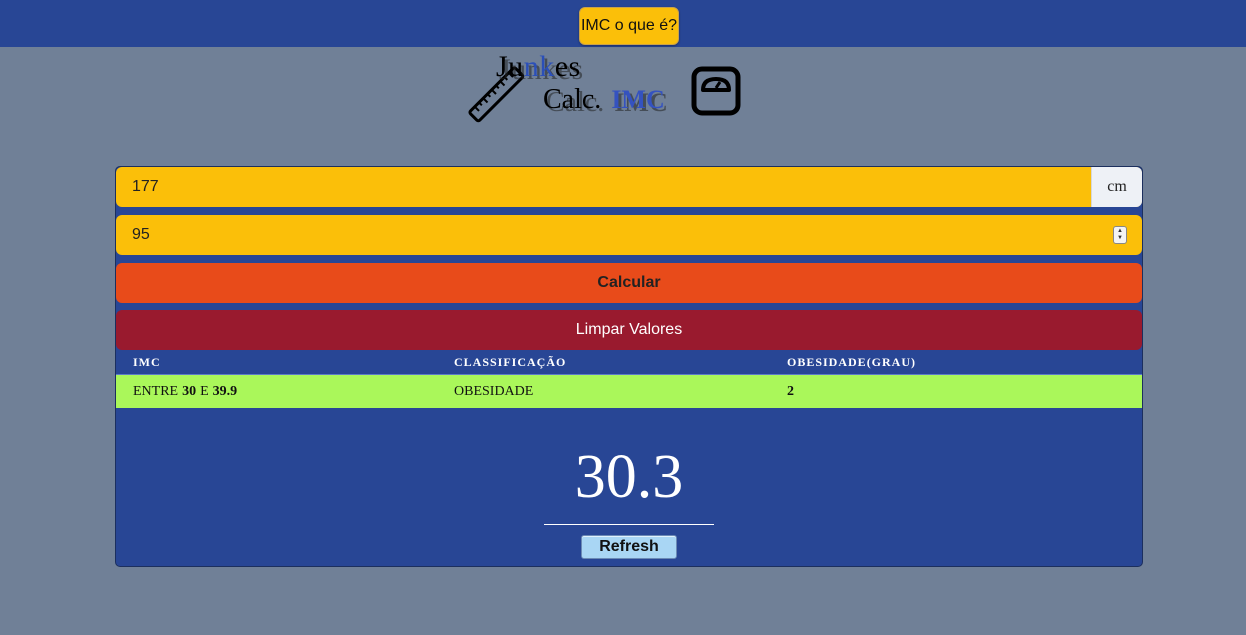 The width and height of the screenshot is (1246, 635). I want to click on spin-up-icon: ▲, so click(1120, 231).